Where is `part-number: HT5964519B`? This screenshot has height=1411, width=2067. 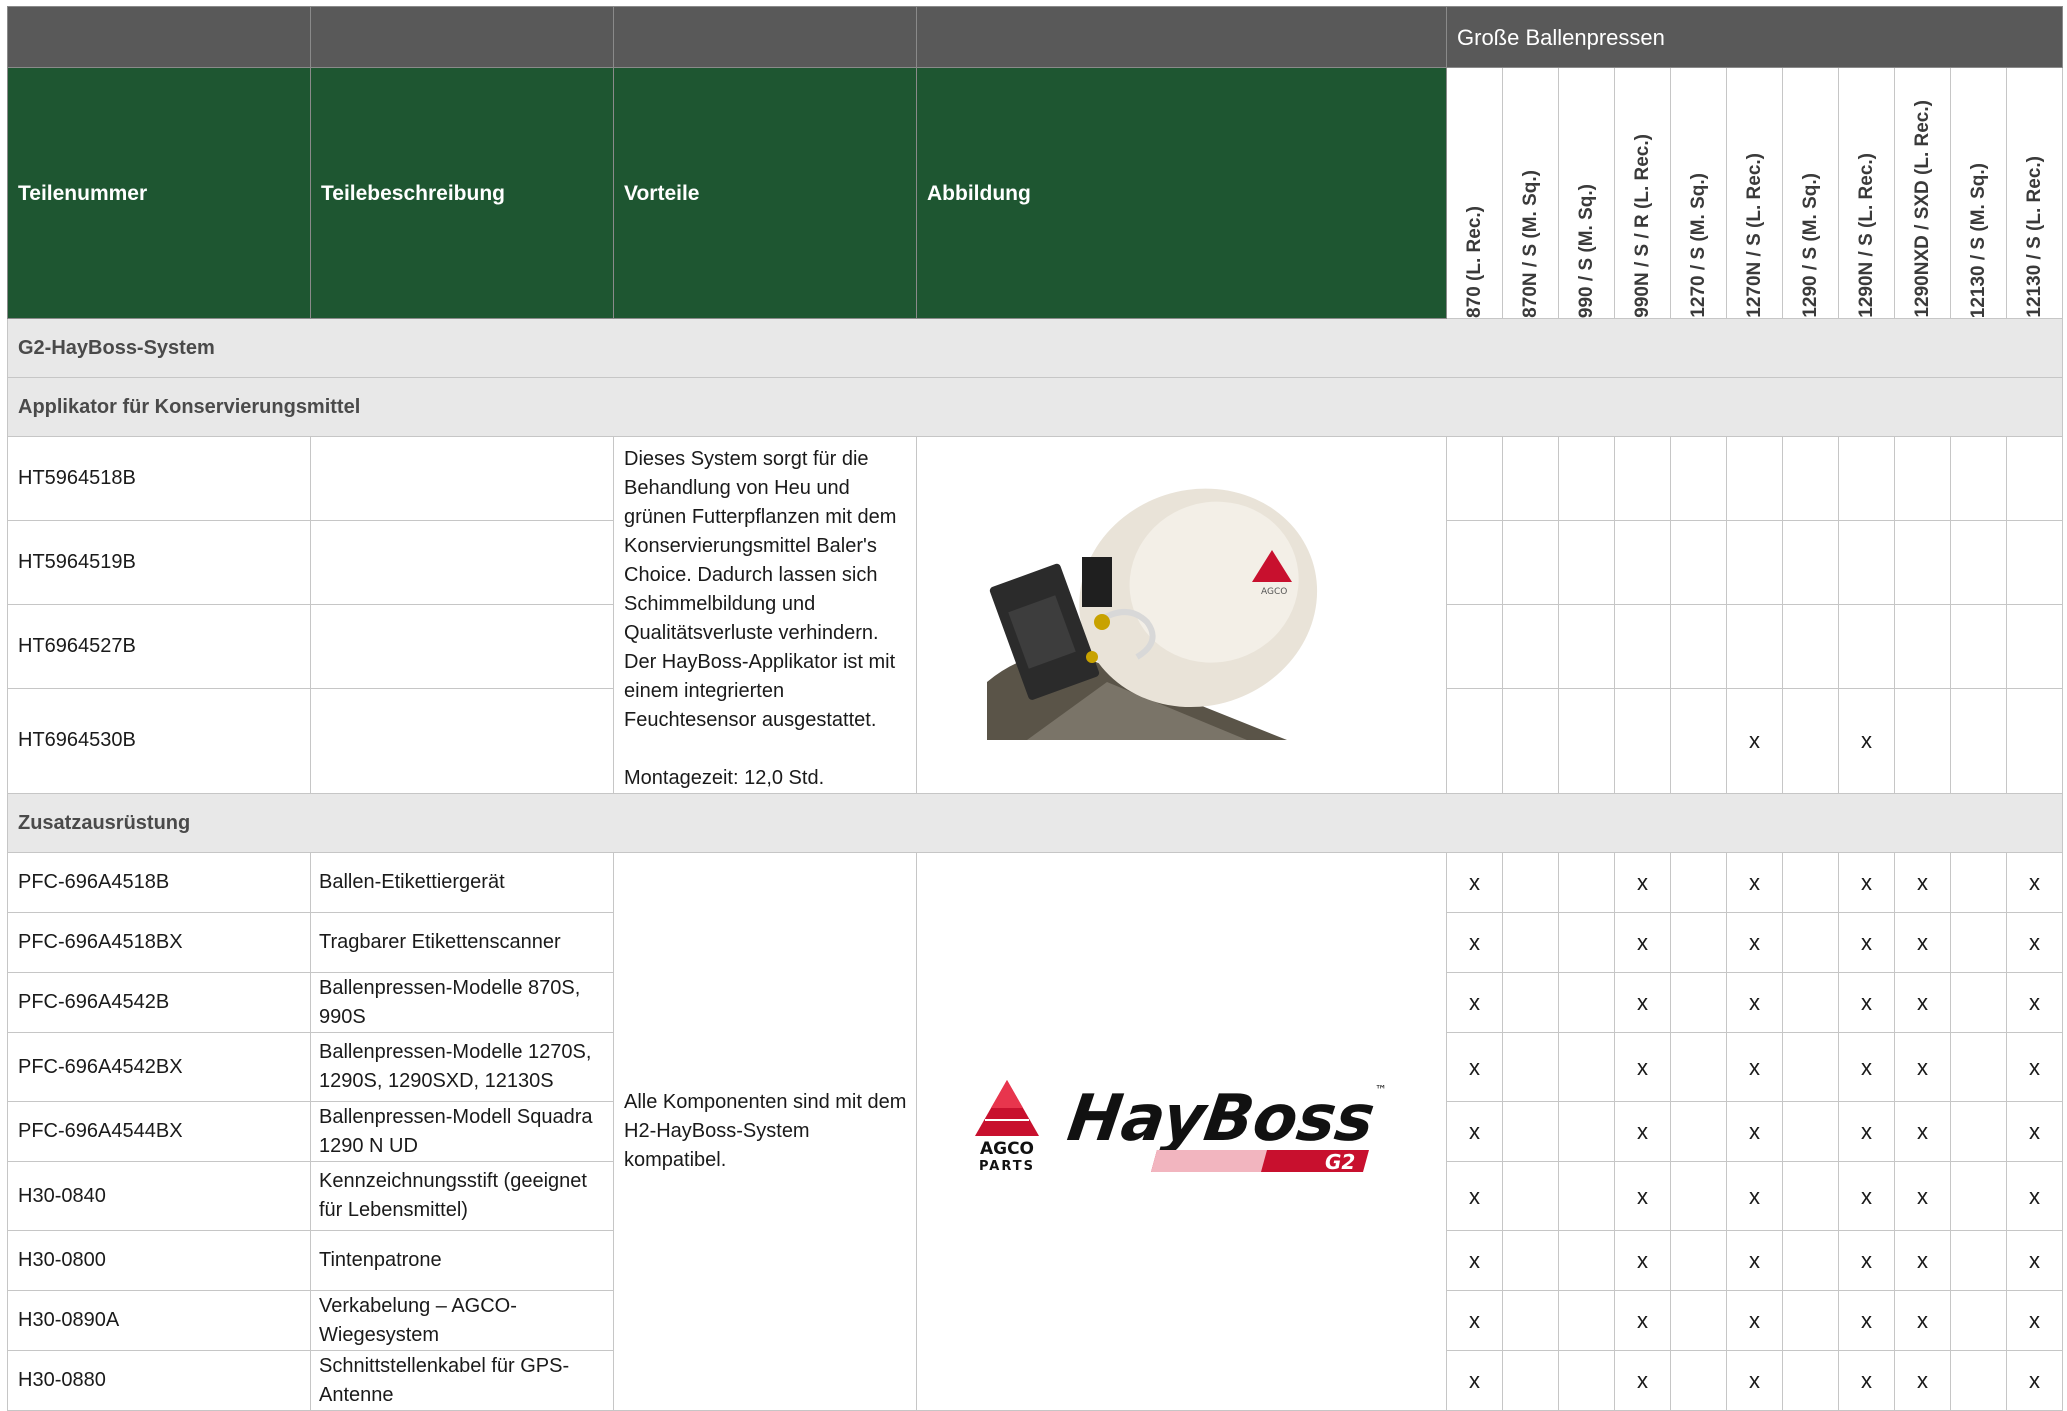
part-number: HT5964519B is located at coordinates (159, 562).